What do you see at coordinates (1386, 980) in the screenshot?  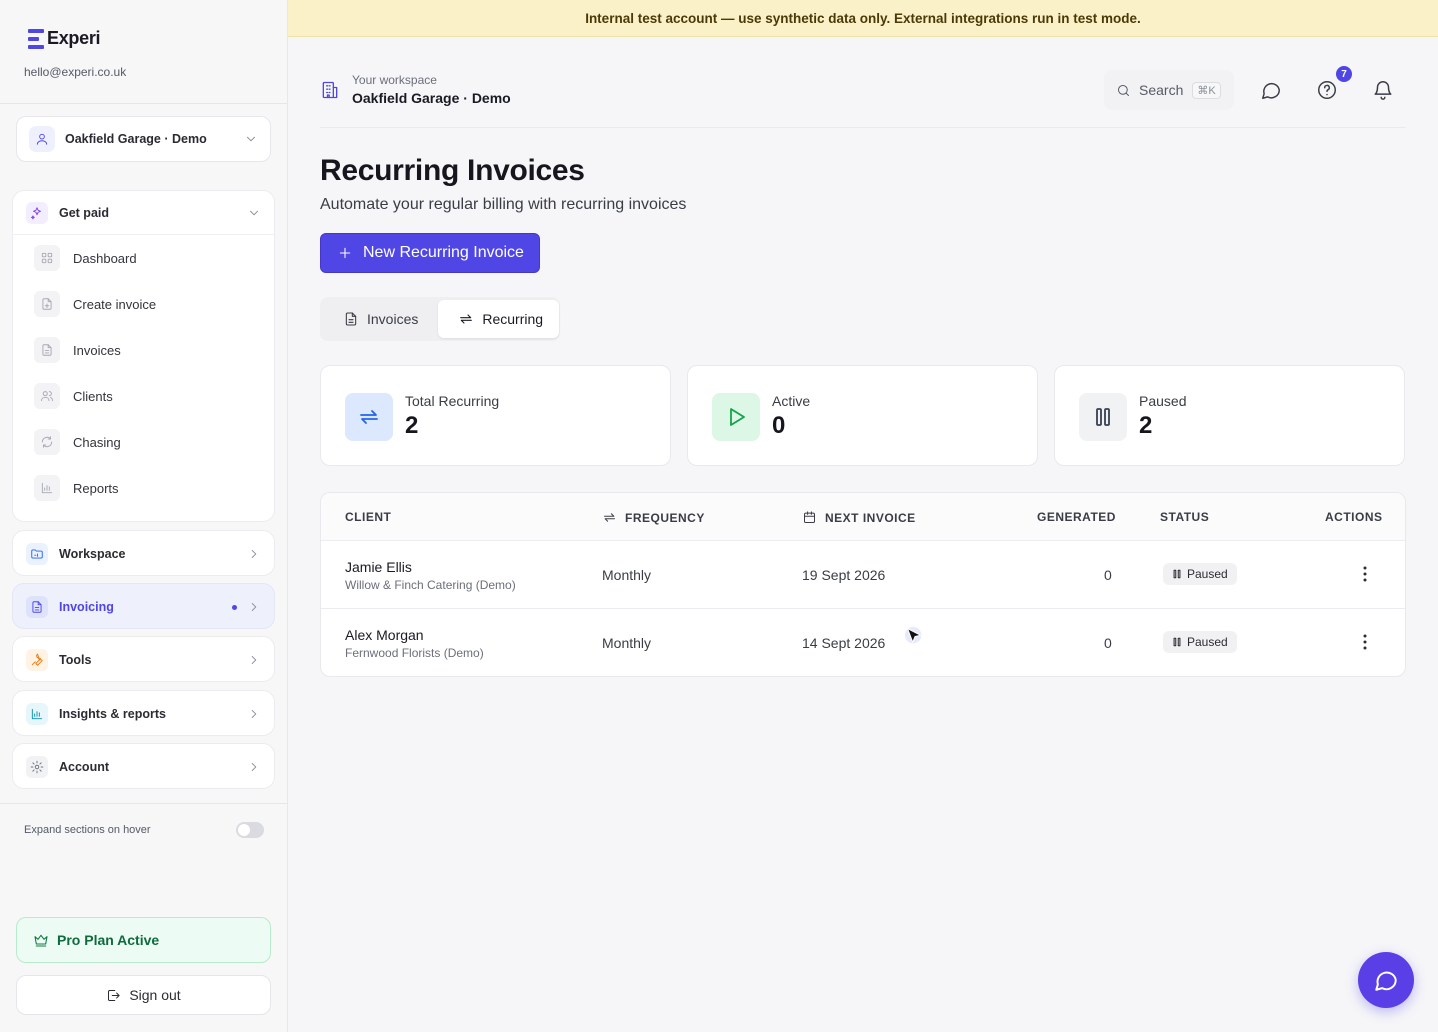 I see `chat-support-button` at bounding box center [1386, 980].